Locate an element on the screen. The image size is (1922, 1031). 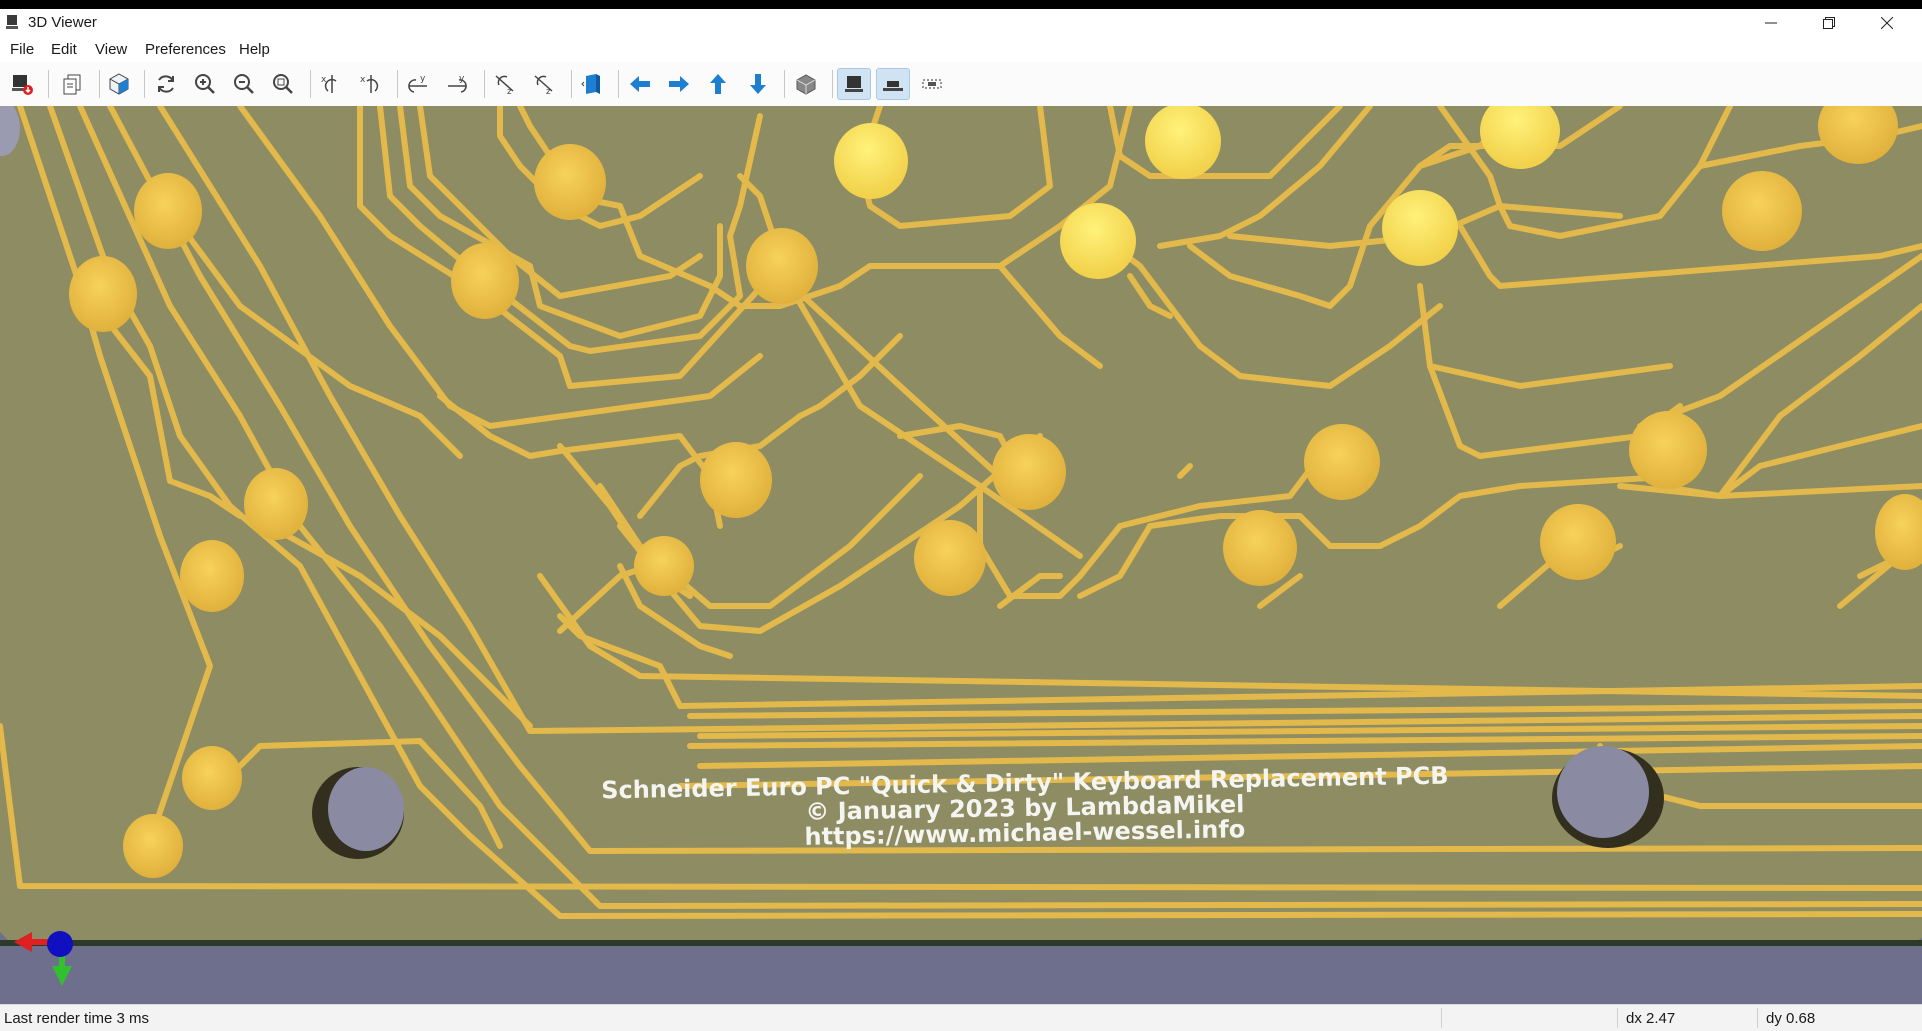
3d-view-button is located at coordinates (119, 84).